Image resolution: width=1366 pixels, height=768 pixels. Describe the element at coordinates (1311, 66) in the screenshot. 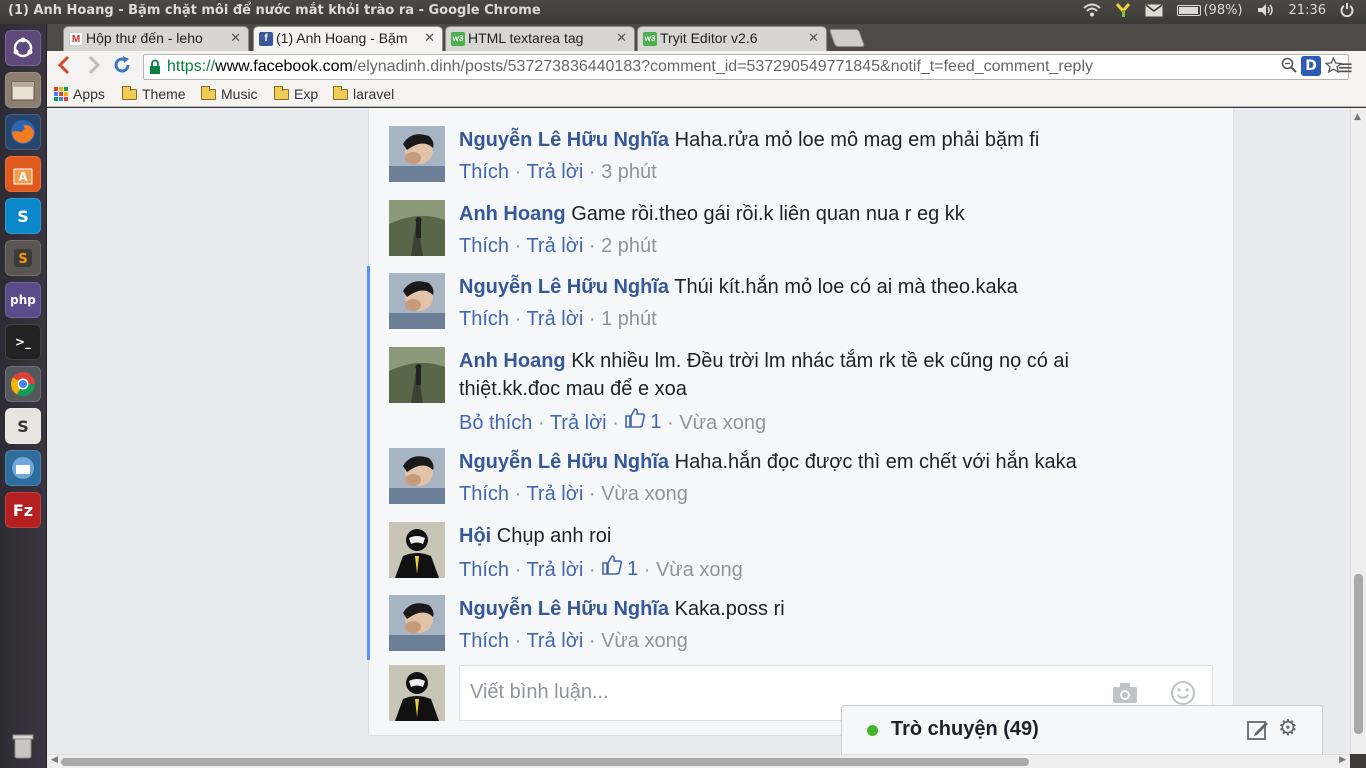

I see `extension-d-icon: D` at that location.